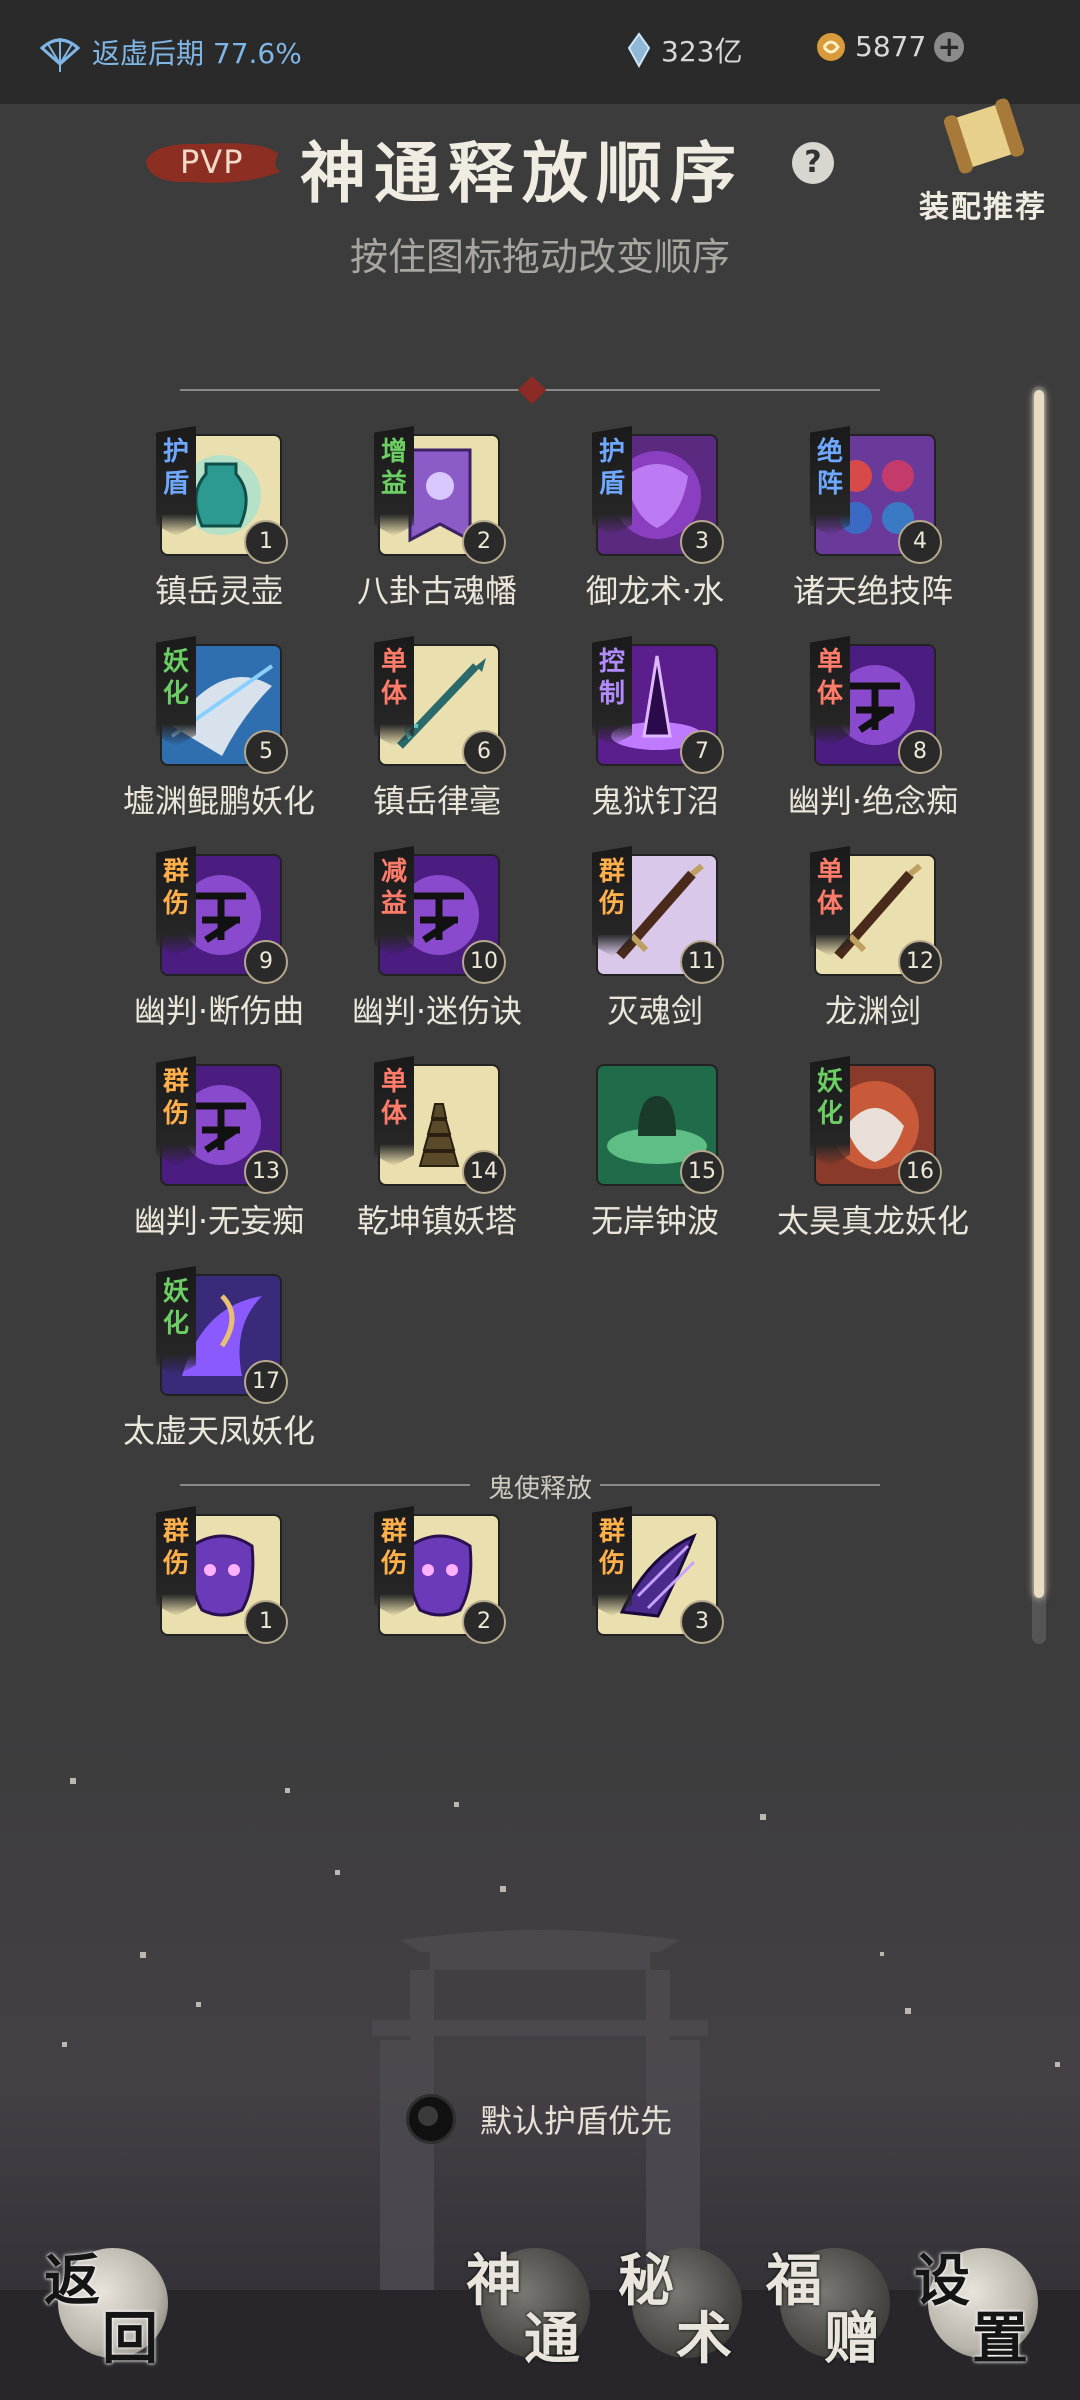  Describe the element at coordinates (868, 950) in the screenshot. I see `skill-tile: 单体 12 龙渊剑` at that location.